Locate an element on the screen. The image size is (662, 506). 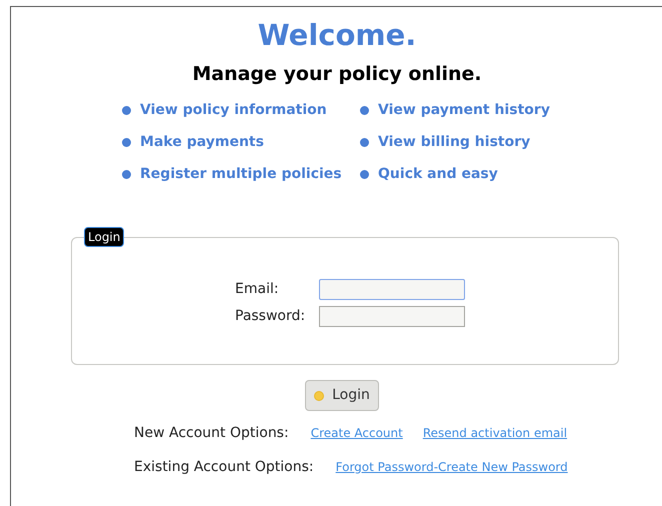
options-label: New Account Options: is located at coordinates (211, 433).